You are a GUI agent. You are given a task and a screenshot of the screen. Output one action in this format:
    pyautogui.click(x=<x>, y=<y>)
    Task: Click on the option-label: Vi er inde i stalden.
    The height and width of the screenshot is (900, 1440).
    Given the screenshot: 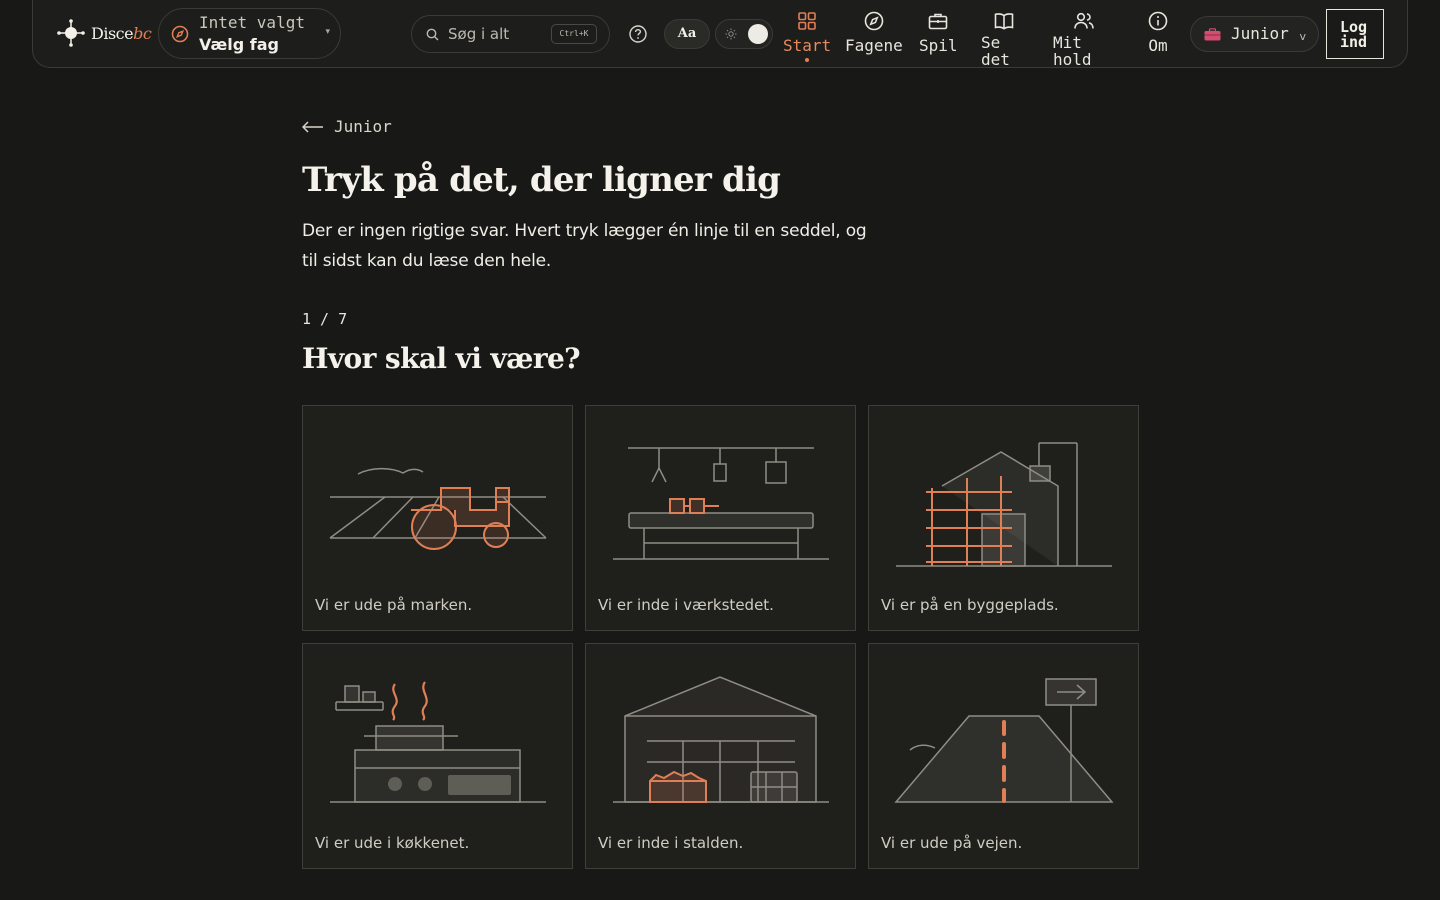 What is the action you would take?
    pyautogui.click(x=671, y=843)
    